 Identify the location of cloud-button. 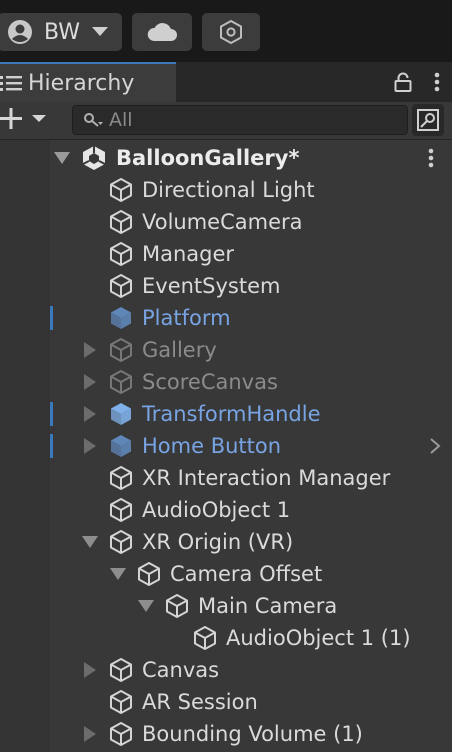
(162, 32).